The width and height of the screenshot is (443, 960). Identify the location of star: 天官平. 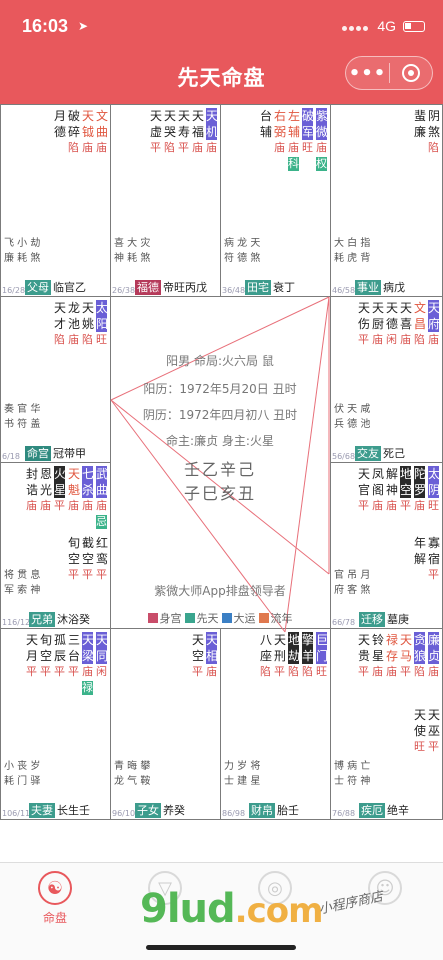
(364, 489).